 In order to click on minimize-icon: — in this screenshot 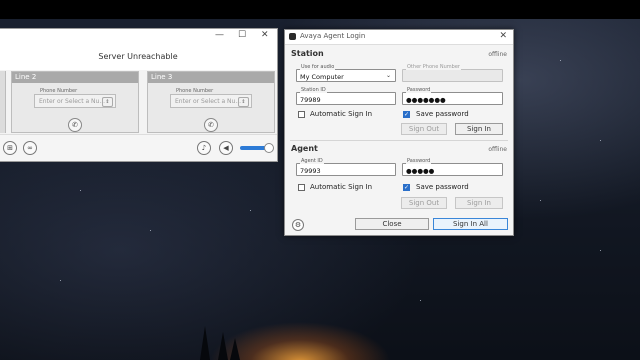, I will do `click(219, 35)`.